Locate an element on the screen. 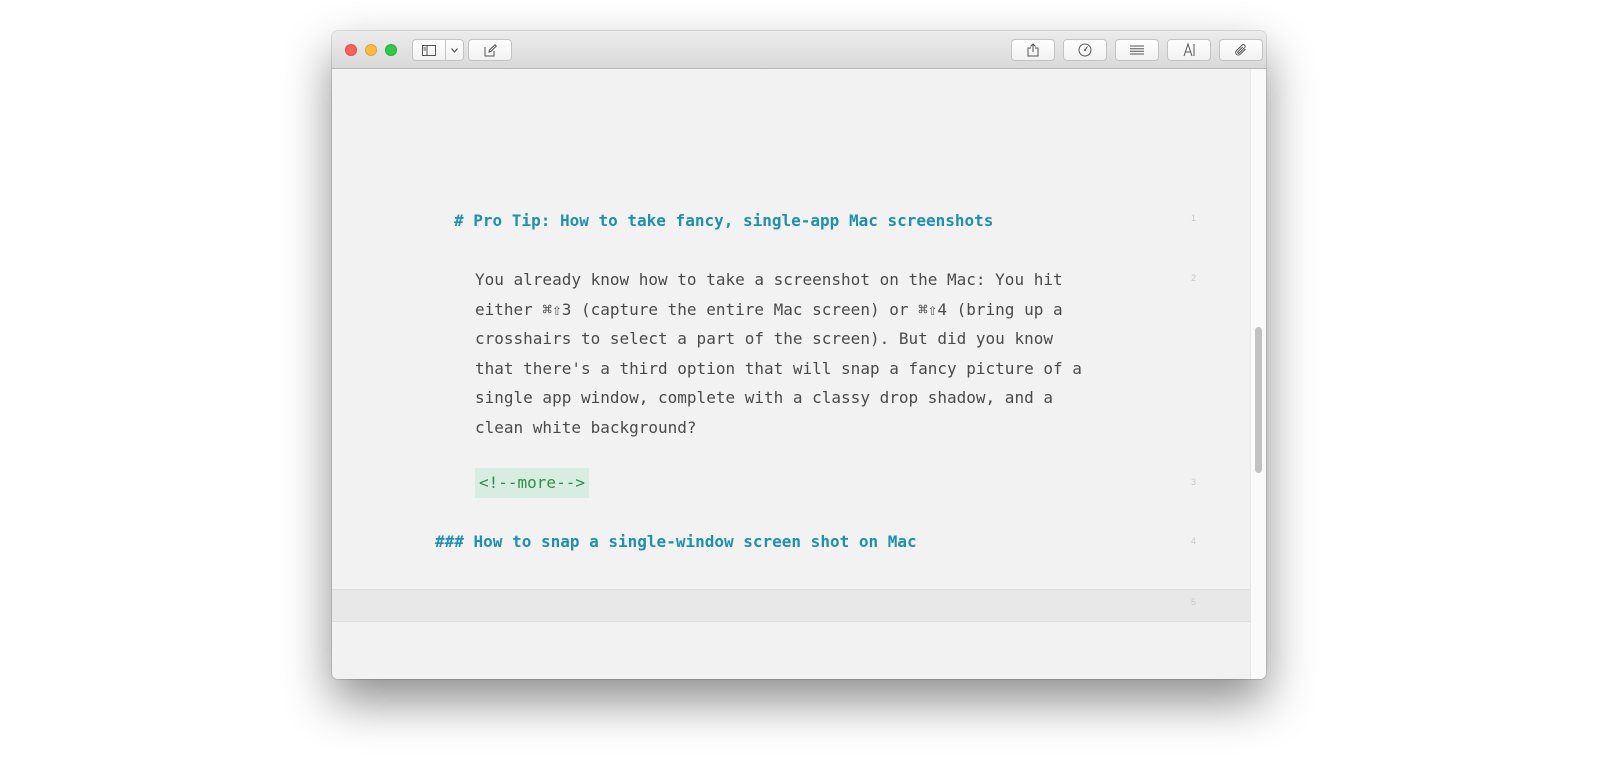  font-settings-button is located at coordinates (1189, 50).